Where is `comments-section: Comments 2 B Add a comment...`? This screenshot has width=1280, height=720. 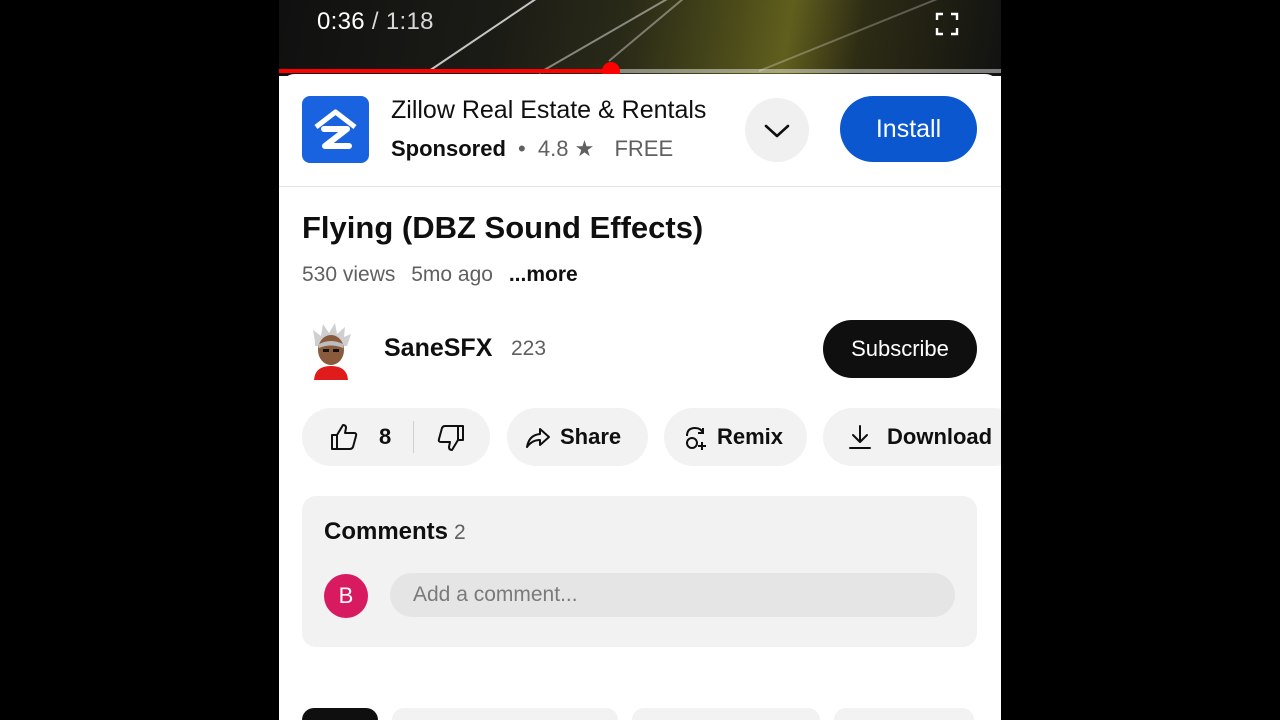
comments-section: Comments 2 B Add a comment... is located at coordinates (639, 571).